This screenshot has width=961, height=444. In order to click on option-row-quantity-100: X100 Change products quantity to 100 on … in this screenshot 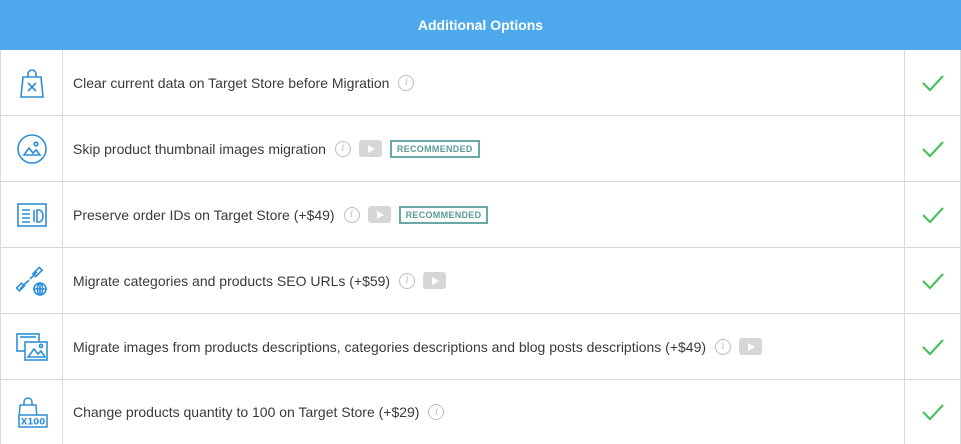, I will do `click(480, 412)`.